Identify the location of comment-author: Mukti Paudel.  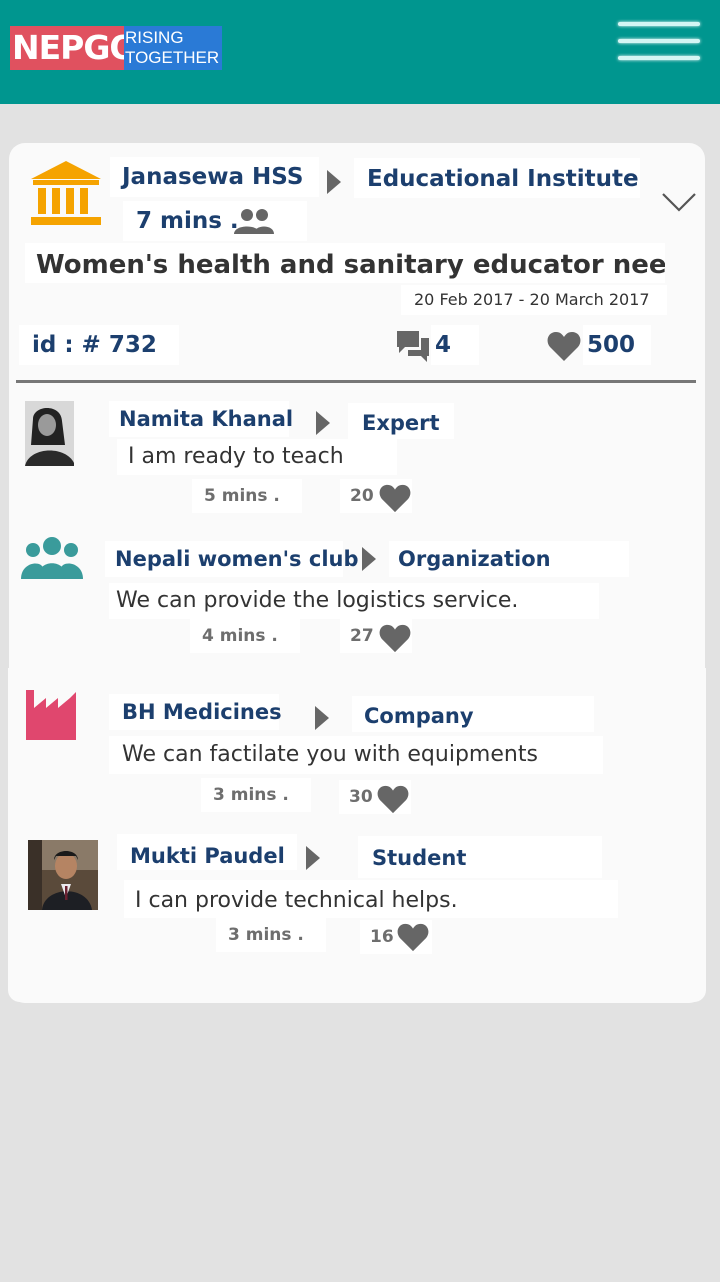
(207, 852).